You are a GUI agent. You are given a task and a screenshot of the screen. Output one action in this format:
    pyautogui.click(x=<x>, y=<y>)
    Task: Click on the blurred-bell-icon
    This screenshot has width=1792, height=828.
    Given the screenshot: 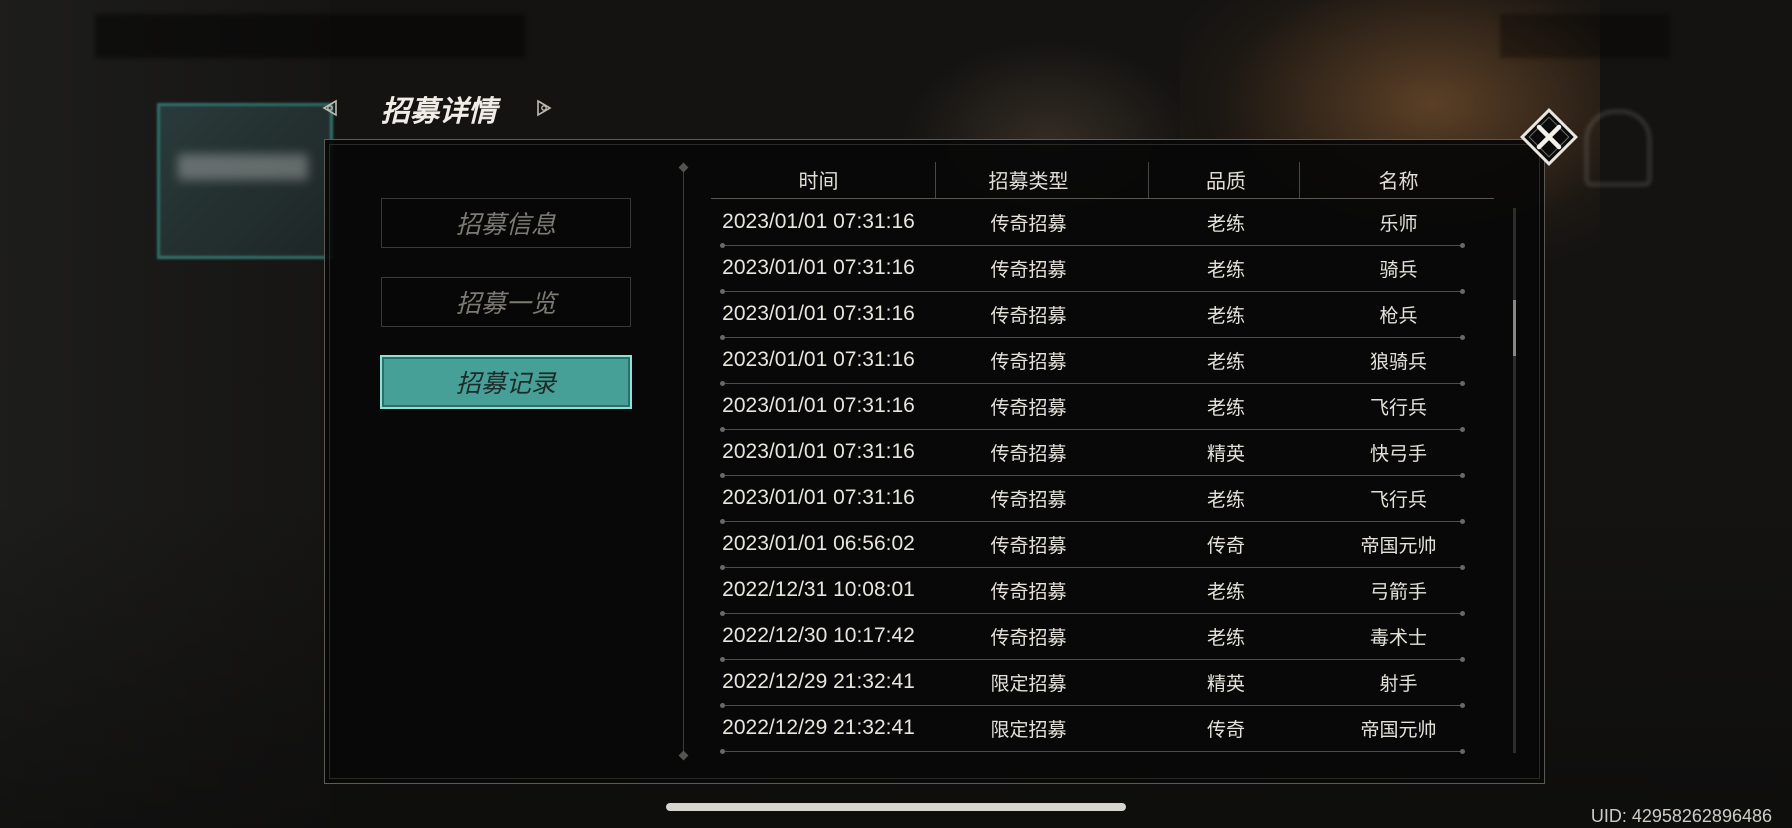 What is the action you would take?
    pyautogui.click(x=1618, y=148)
    